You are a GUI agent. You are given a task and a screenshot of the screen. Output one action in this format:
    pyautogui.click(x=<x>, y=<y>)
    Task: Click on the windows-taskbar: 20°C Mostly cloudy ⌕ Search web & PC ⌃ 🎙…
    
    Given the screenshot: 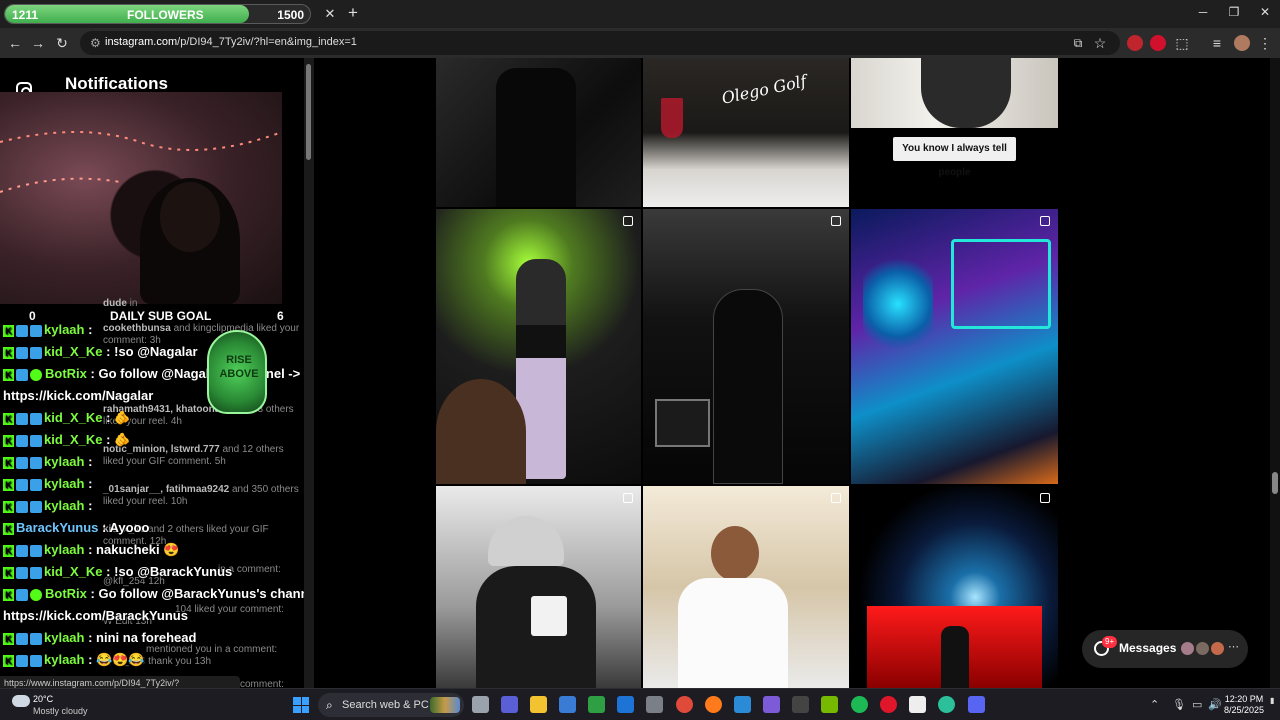 What is the action you would take?
    pyautogui.click(x=640, y=704)
    